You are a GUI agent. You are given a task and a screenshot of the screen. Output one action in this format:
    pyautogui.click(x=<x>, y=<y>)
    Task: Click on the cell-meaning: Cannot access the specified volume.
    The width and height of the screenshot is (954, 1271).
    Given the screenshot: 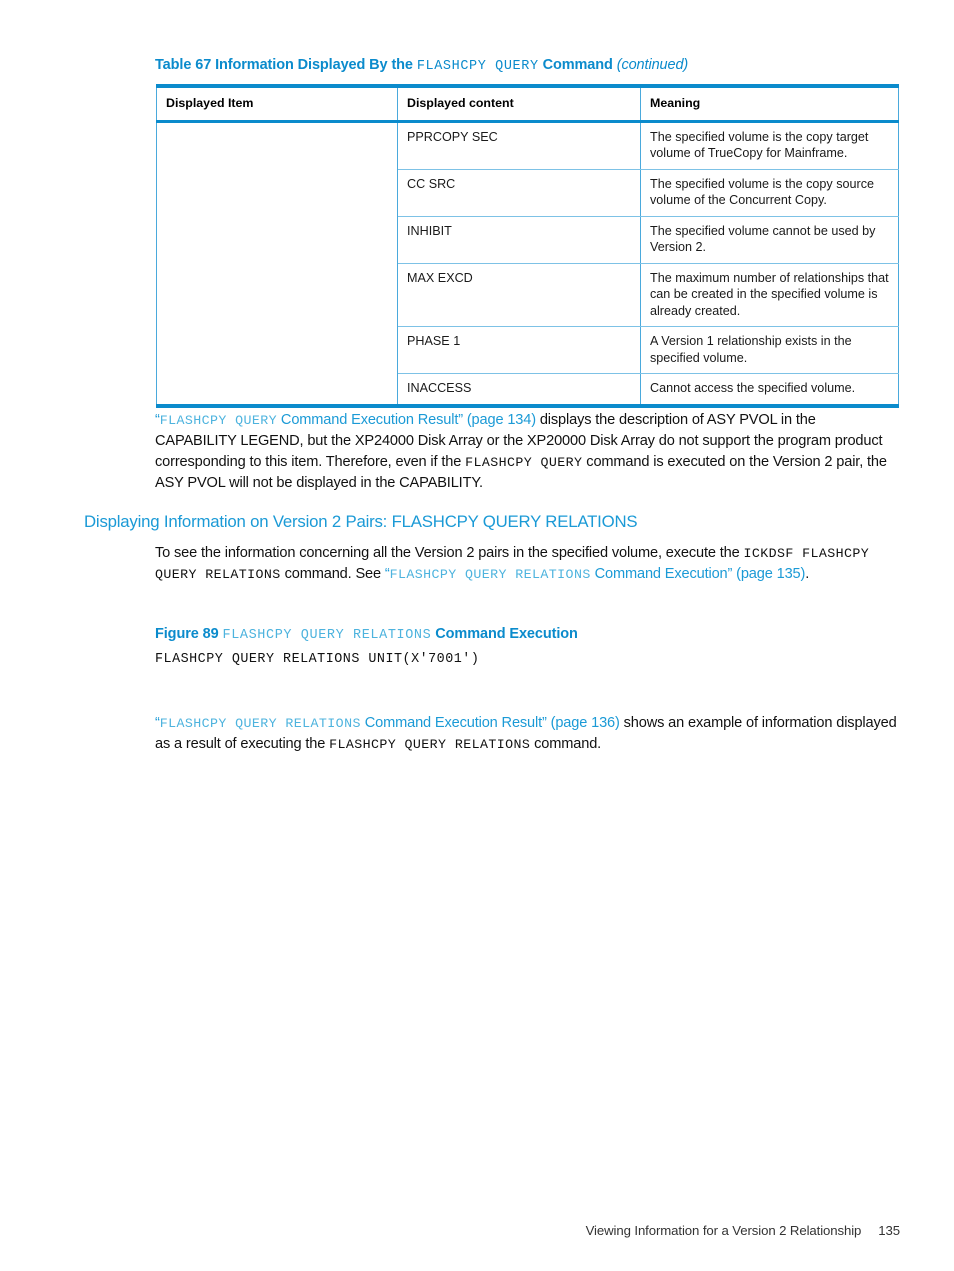 What is the action you would take?
    pyautogui.click(x=769, y=390)
    